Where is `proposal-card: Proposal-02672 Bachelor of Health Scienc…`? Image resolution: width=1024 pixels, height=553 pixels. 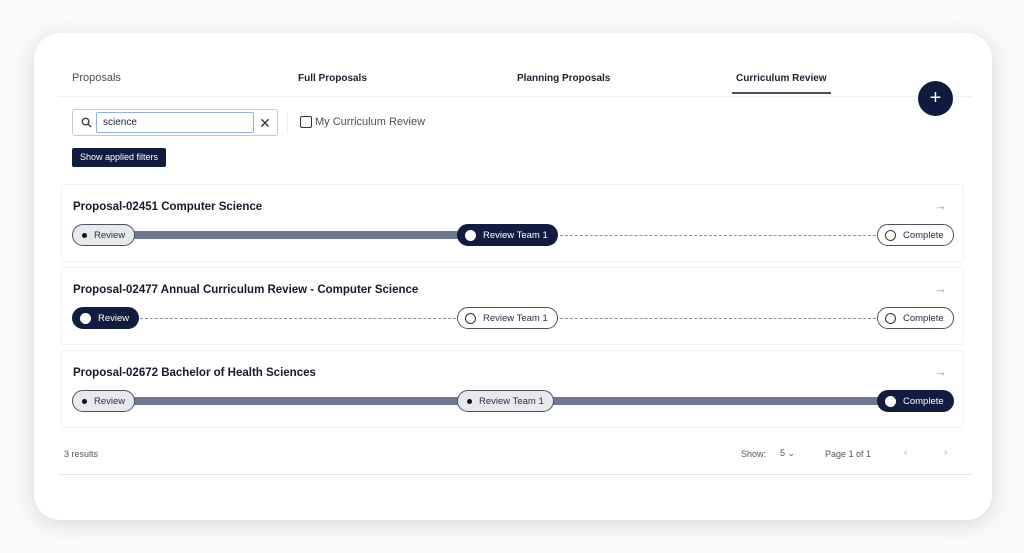
proposal-card: Proposal-02672 Bachelor of Health Scienc… is located at coordinates (512, 389).